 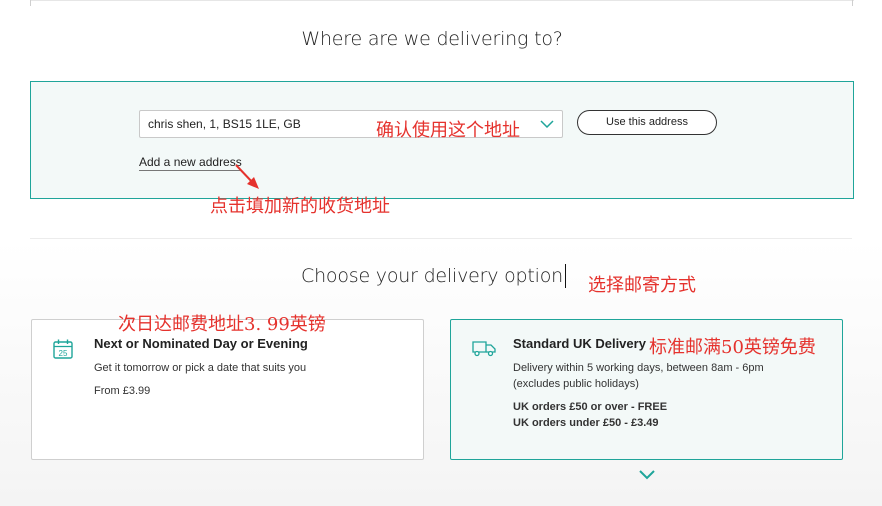 I want to click on annotation-arrow-icon, so click(x=247, y=179).